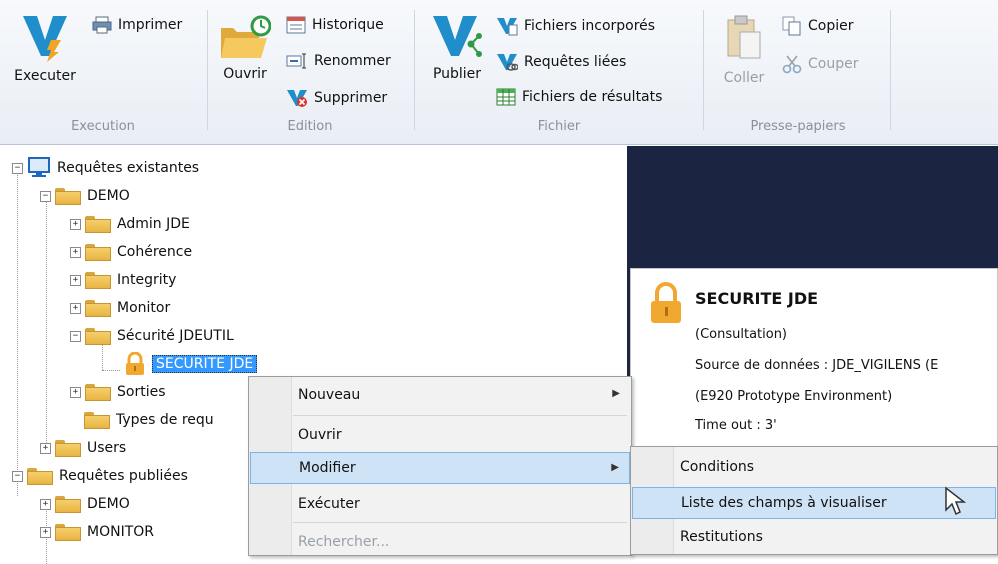 This screenshot has width=998, height=564. What do you see at coordinates (131, 252) in the screenshot?
I see `tree-node-coherence: + Cohérence` at bounding box center [131, 252].